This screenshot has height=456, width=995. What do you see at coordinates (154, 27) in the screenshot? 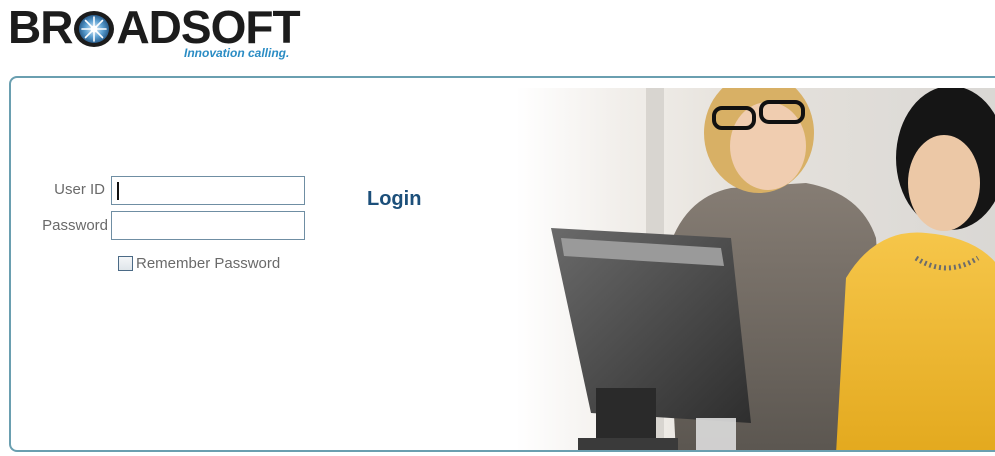
I see `brand-wordmark: BR ADSOFT` at bounding box center [154, 27].